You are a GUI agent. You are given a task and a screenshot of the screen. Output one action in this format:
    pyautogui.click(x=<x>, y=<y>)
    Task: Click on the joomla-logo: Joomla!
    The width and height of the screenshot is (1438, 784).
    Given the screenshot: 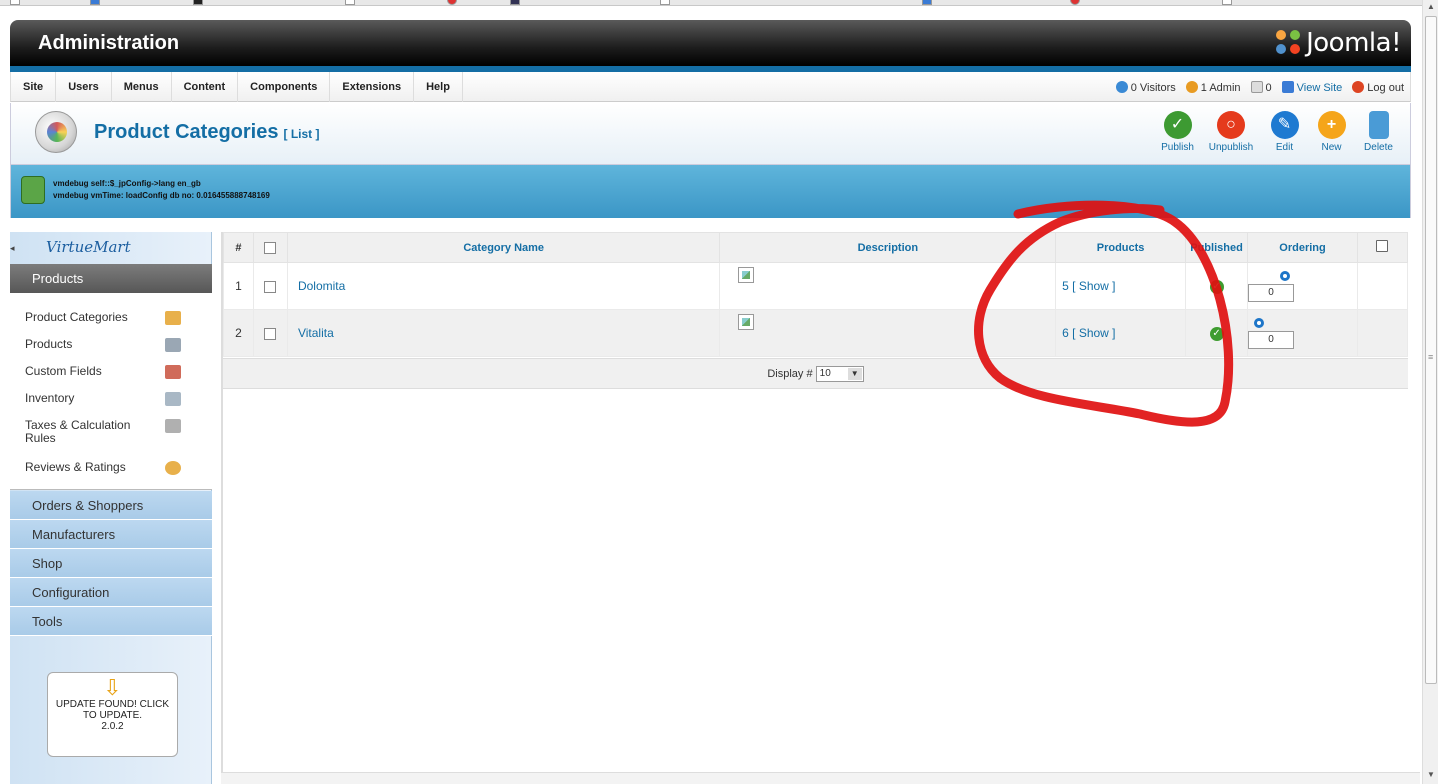 What is the action you would take?
    pyautogui.click(x=1338, y=43)
    